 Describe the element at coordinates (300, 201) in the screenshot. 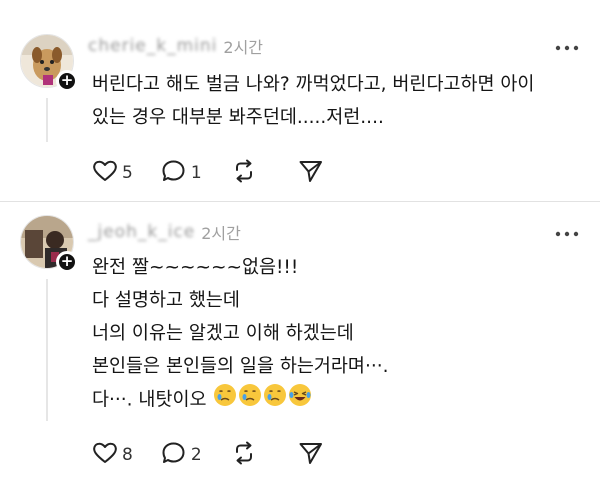

I see `divider` at that location.